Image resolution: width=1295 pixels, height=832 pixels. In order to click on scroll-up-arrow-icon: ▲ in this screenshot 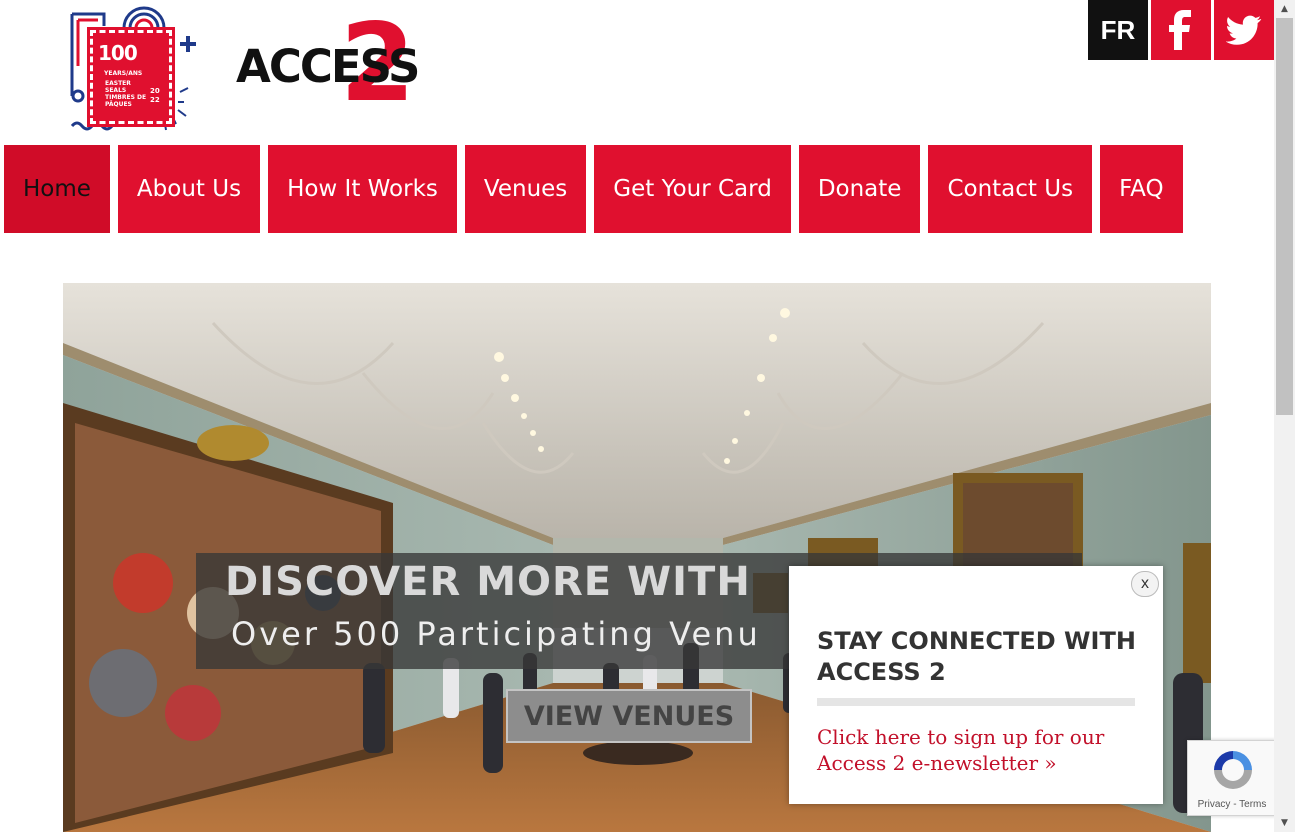, I will do `click(1284, 9)`.